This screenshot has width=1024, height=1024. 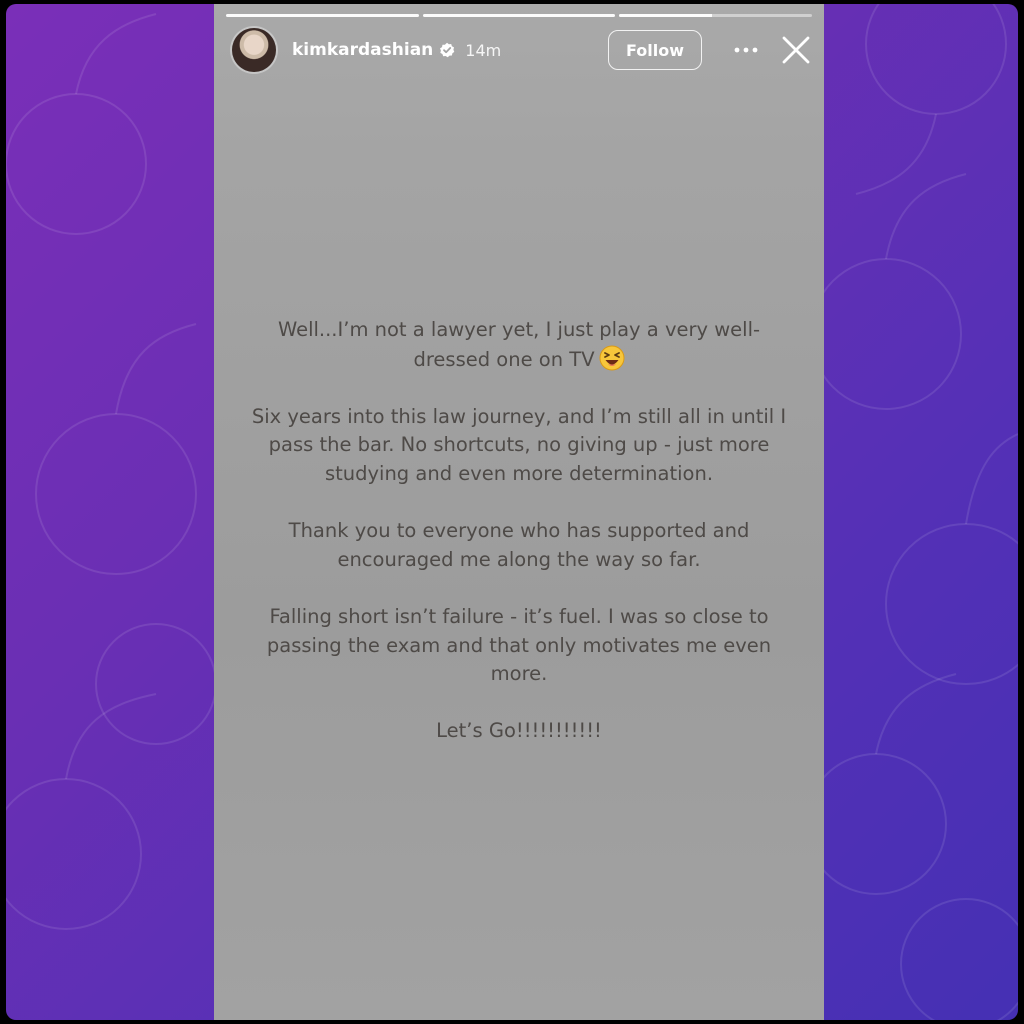 What do you see at coordinates (716, 15) in the screenshot?
I see `progress-segment-current` at bounding box center [716, 15].